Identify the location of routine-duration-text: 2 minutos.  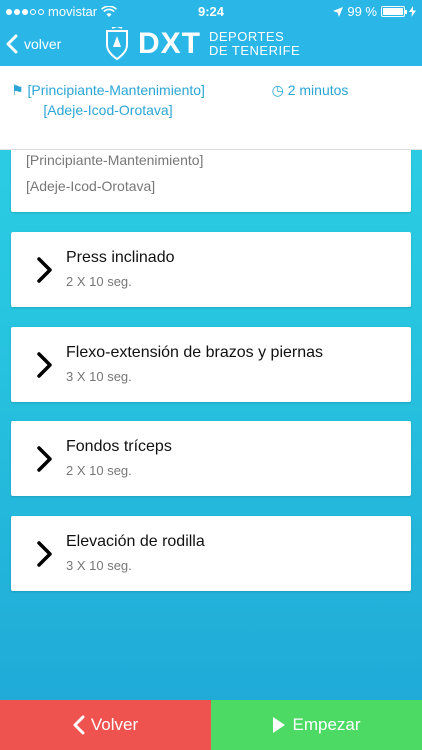
(318, 90).